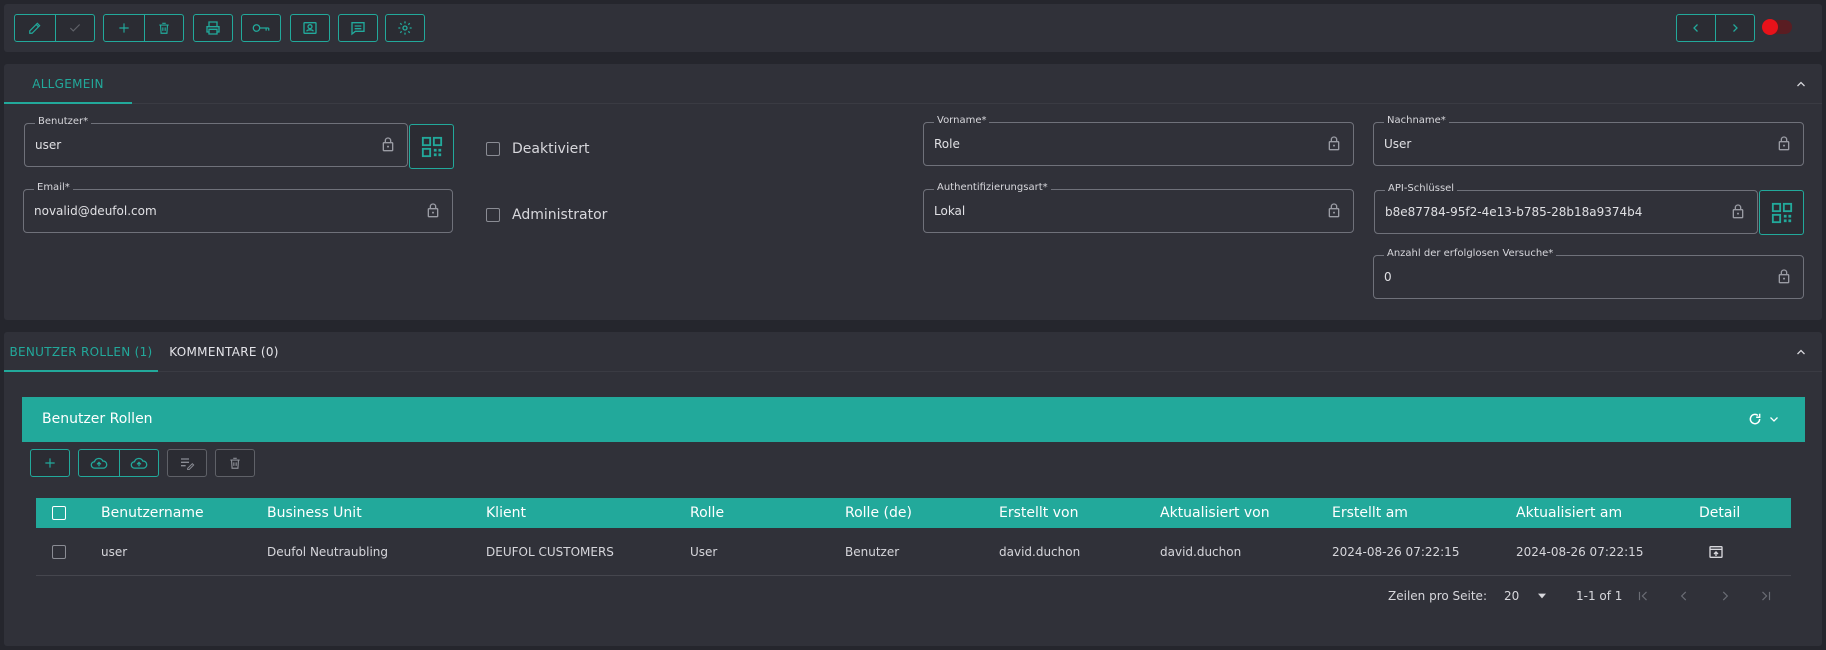 This screenshot has height=650, width=1826. I want to click on nachname-value: User, so click(1398, 144).